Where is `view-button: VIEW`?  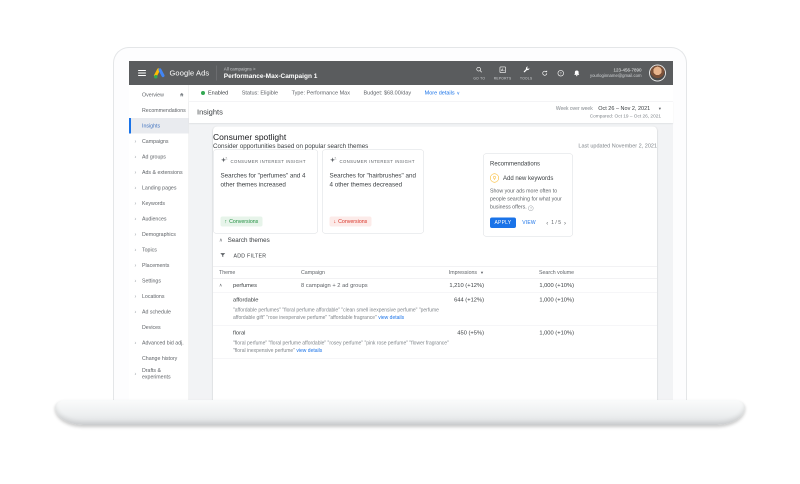 view-button: VIEW is located at coordinates (529, 223).